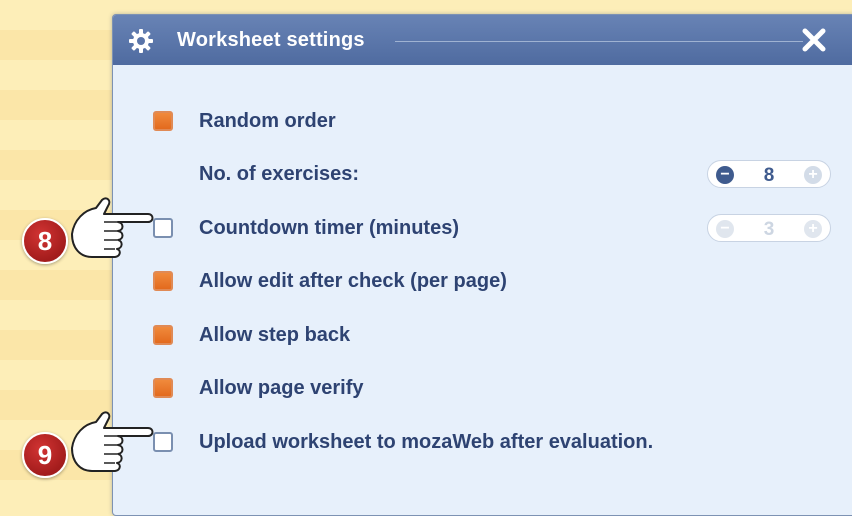 This screenshot has width=852, height=516. I want to click on dialog-titlebar: Worksheet settings, so click(482, 40).